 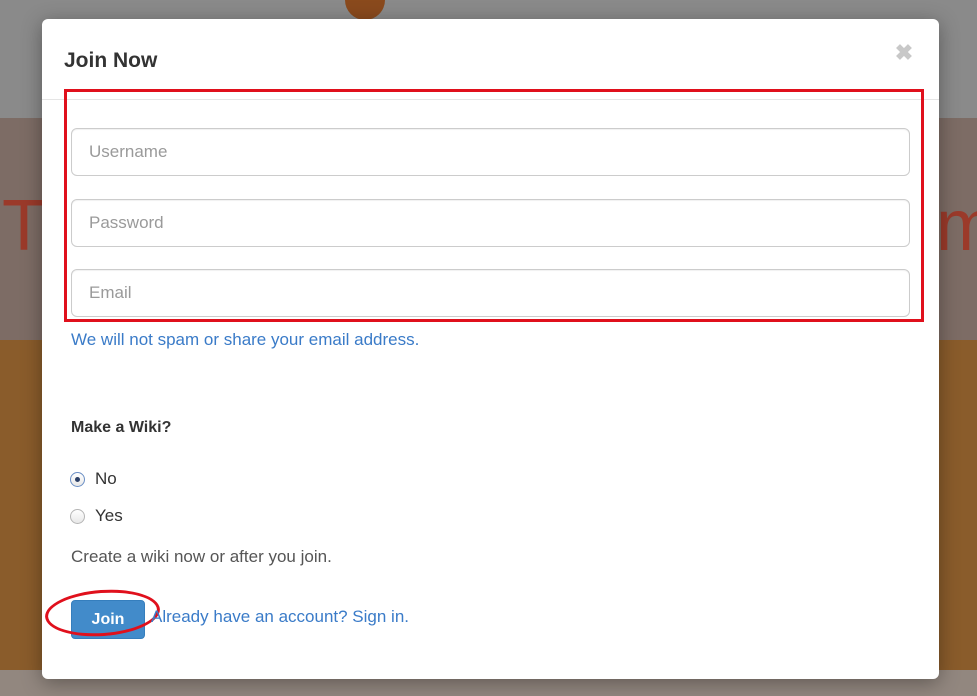 What do you see at coordinates (490, 152) in the screenshot?
I see `username-input` at bounding box center [490, 152].